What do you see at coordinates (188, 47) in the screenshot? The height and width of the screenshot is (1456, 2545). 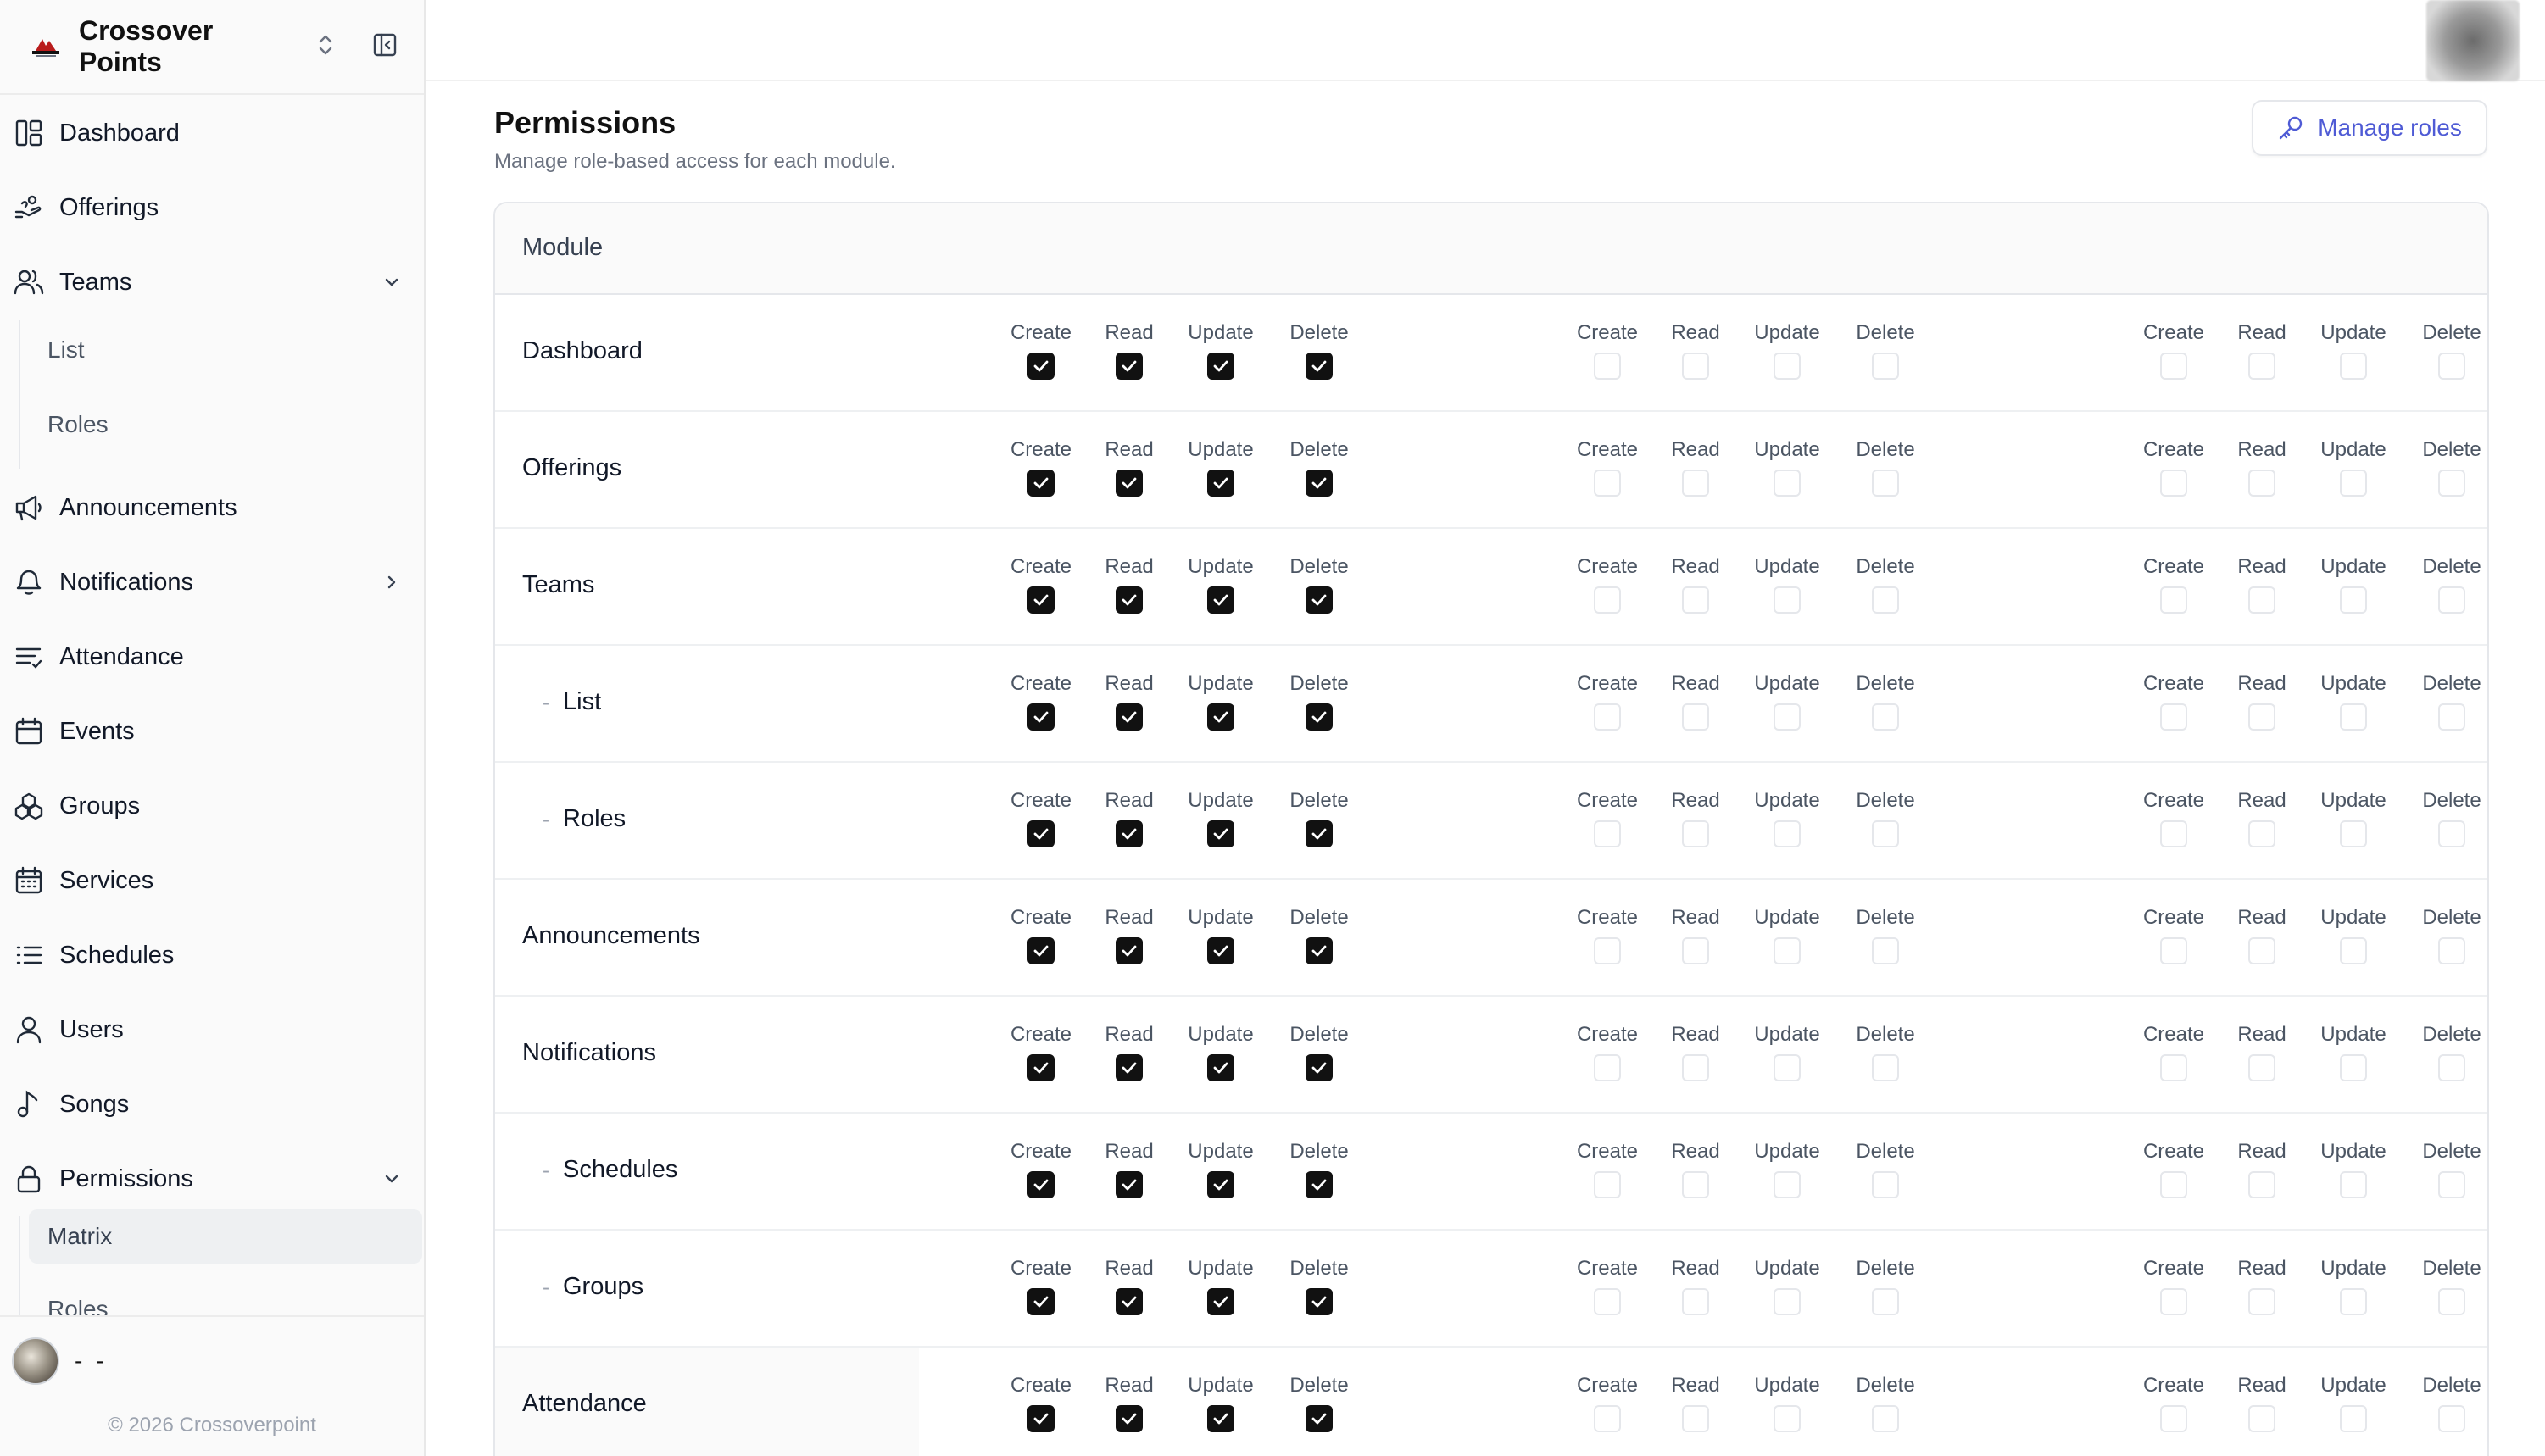 I see `brand-name: Crossover Points` at bounding box center [188, 47].